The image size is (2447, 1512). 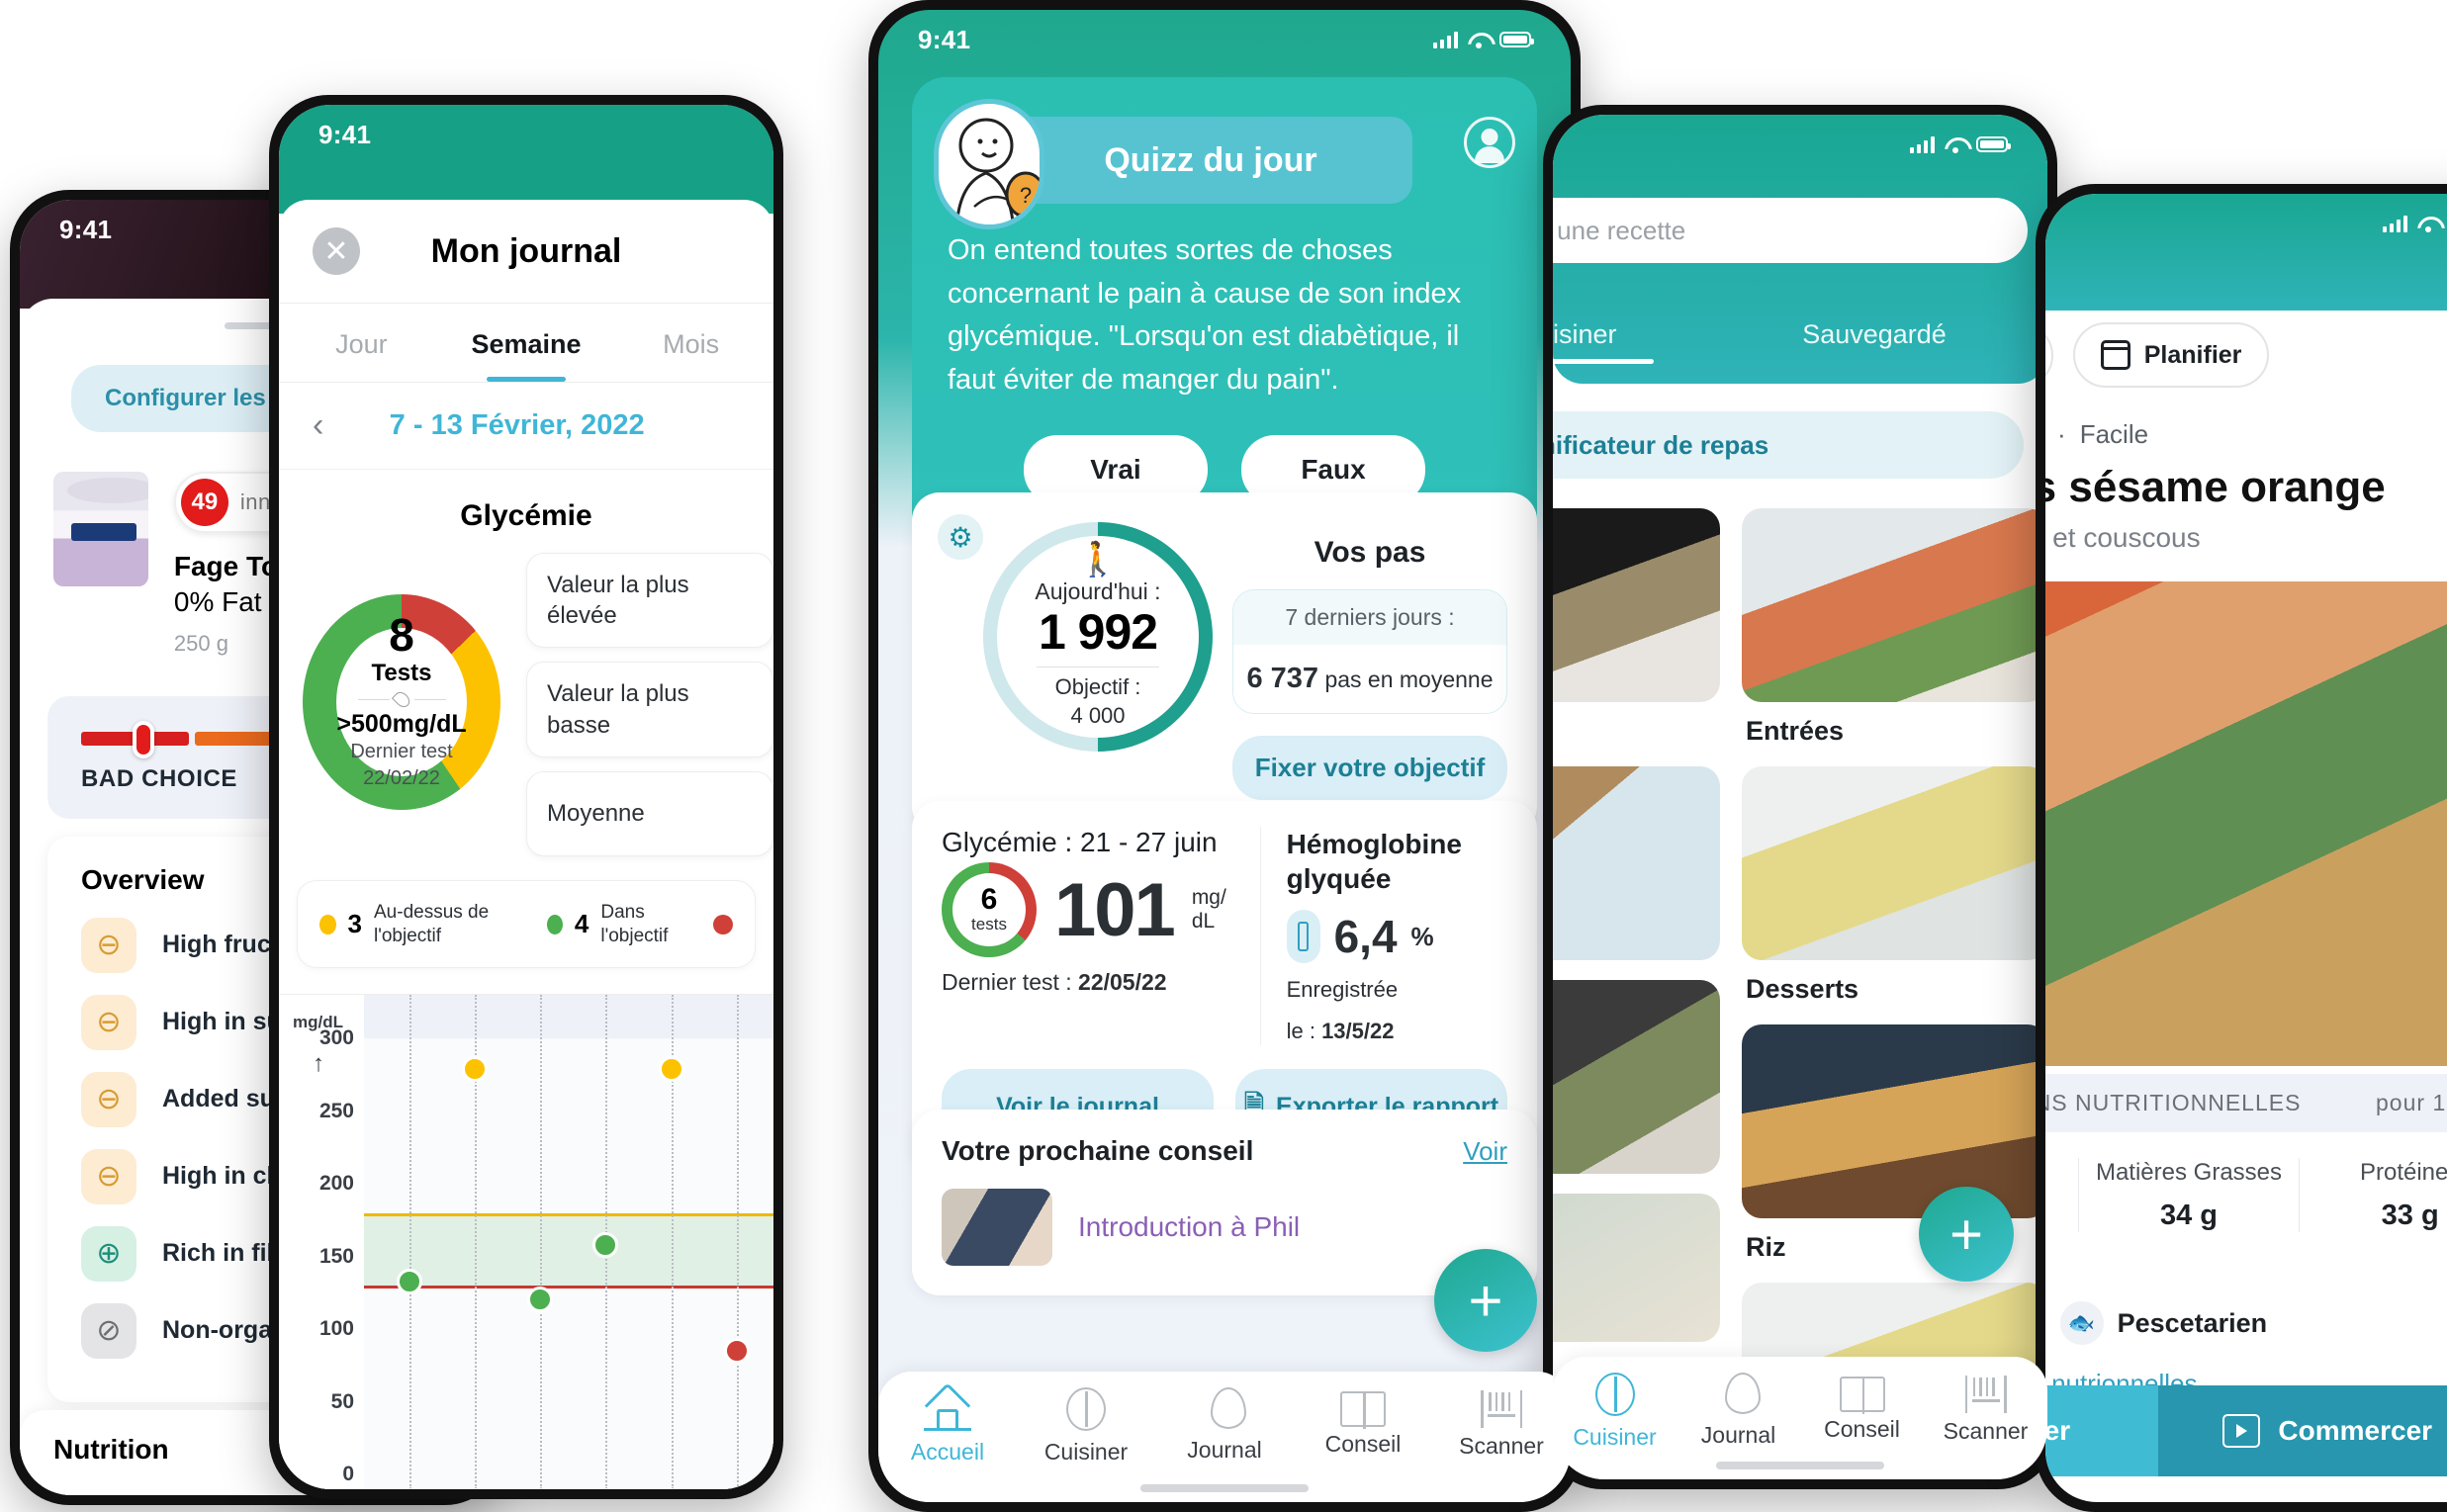 I want to click on plan-button: Planifier, so click(x=2171, y=355).